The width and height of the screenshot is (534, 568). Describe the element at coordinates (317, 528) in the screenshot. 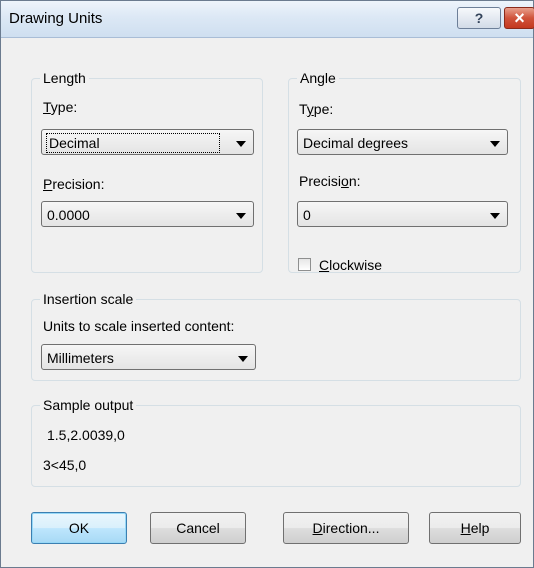

I see `direction-hotkey: D` at that location.